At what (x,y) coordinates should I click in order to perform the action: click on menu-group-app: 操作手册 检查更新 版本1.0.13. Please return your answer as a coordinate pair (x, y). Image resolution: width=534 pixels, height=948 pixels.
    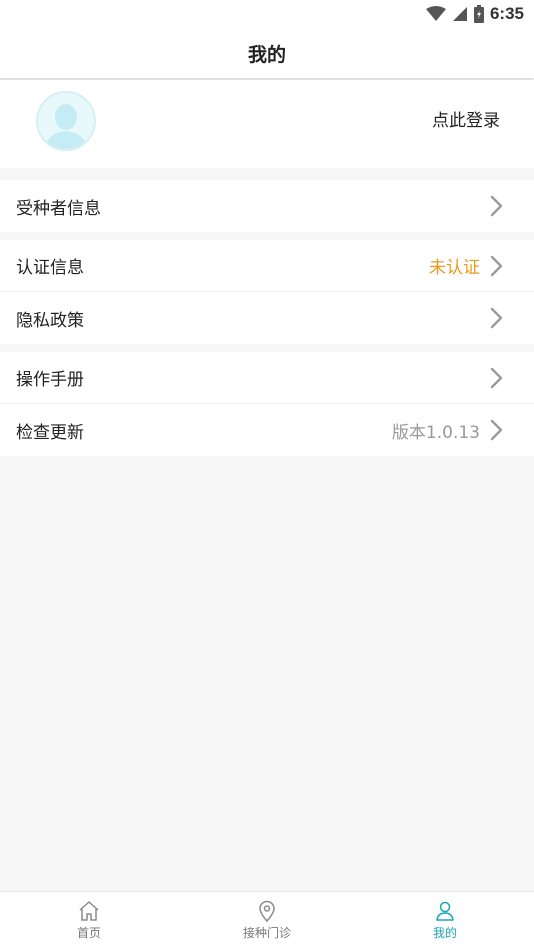
    Looking at the image, I should click on (267, 404).